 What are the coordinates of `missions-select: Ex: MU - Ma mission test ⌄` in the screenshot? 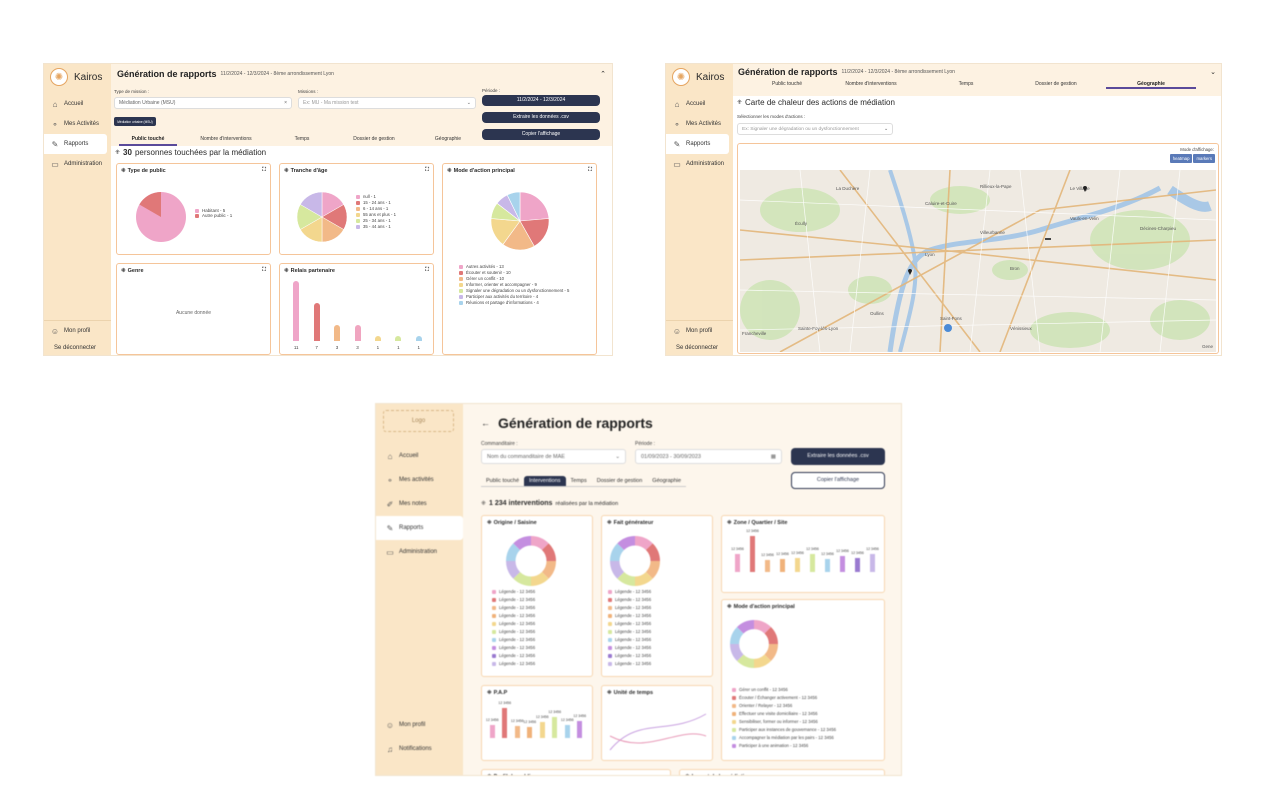 It's located at (387, 103).